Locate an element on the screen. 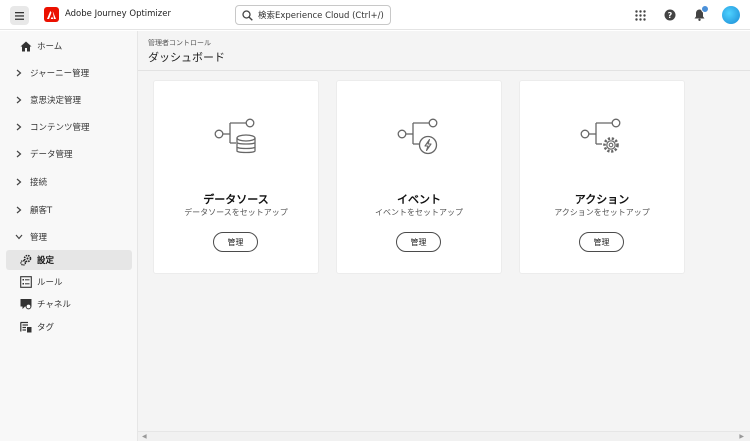 This screenshot has height=441, width=750. sidebar-item-settings: 設定 is located at coordinates (69, 260).